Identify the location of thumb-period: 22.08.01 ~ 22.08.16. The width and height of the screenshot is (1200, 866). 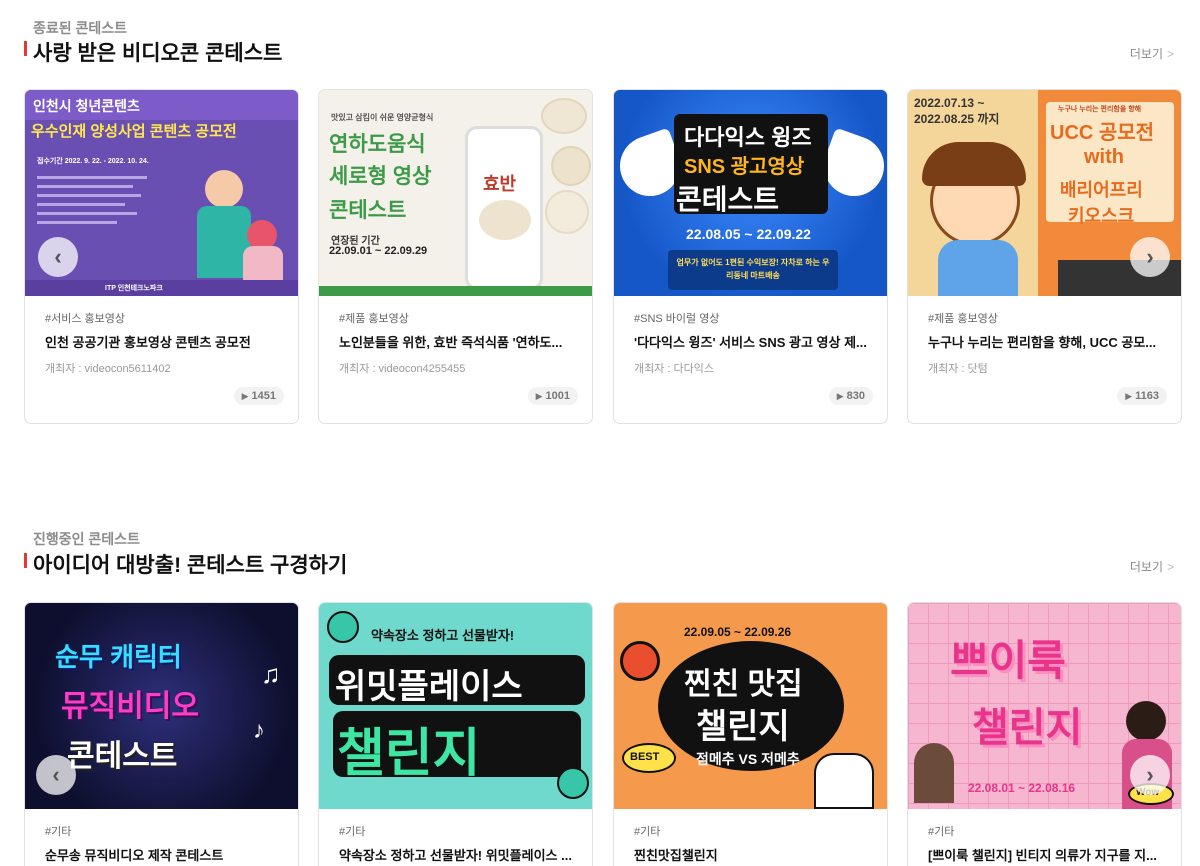
(1022, 788).